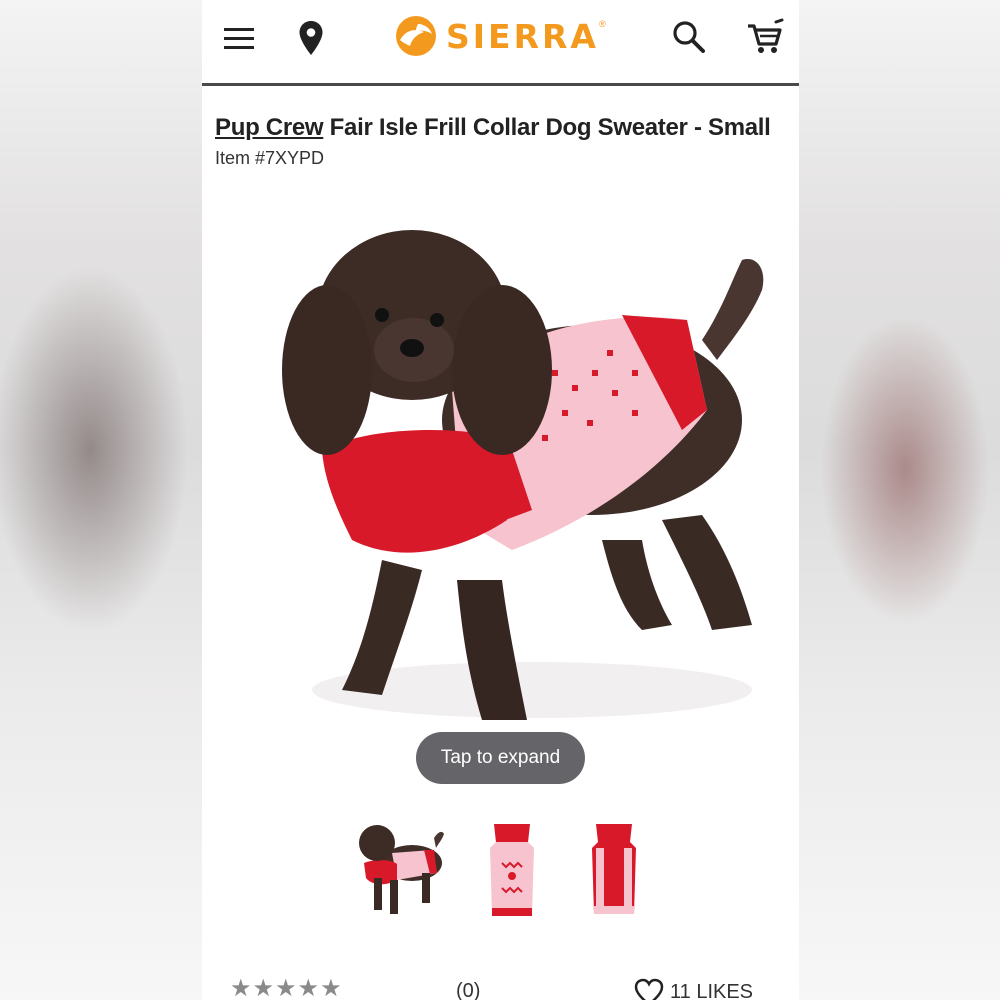  I want to click on shopping-cart-icon, so click(765, 37).